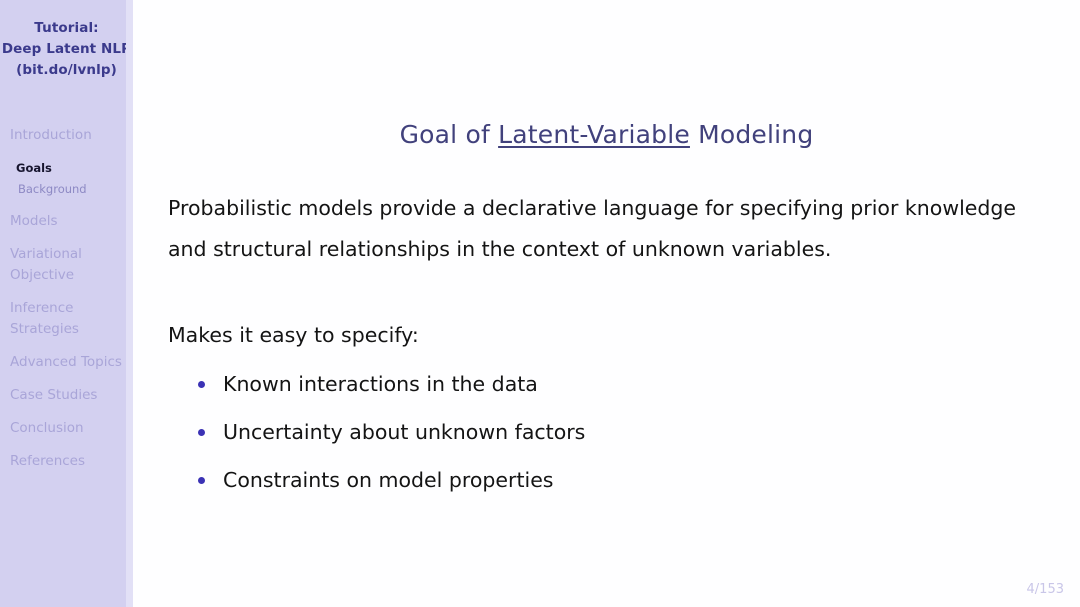 The image size is (1080, 607). I want to click on list-item-label: Uncertainty about unknown factors, so click(404, 432).